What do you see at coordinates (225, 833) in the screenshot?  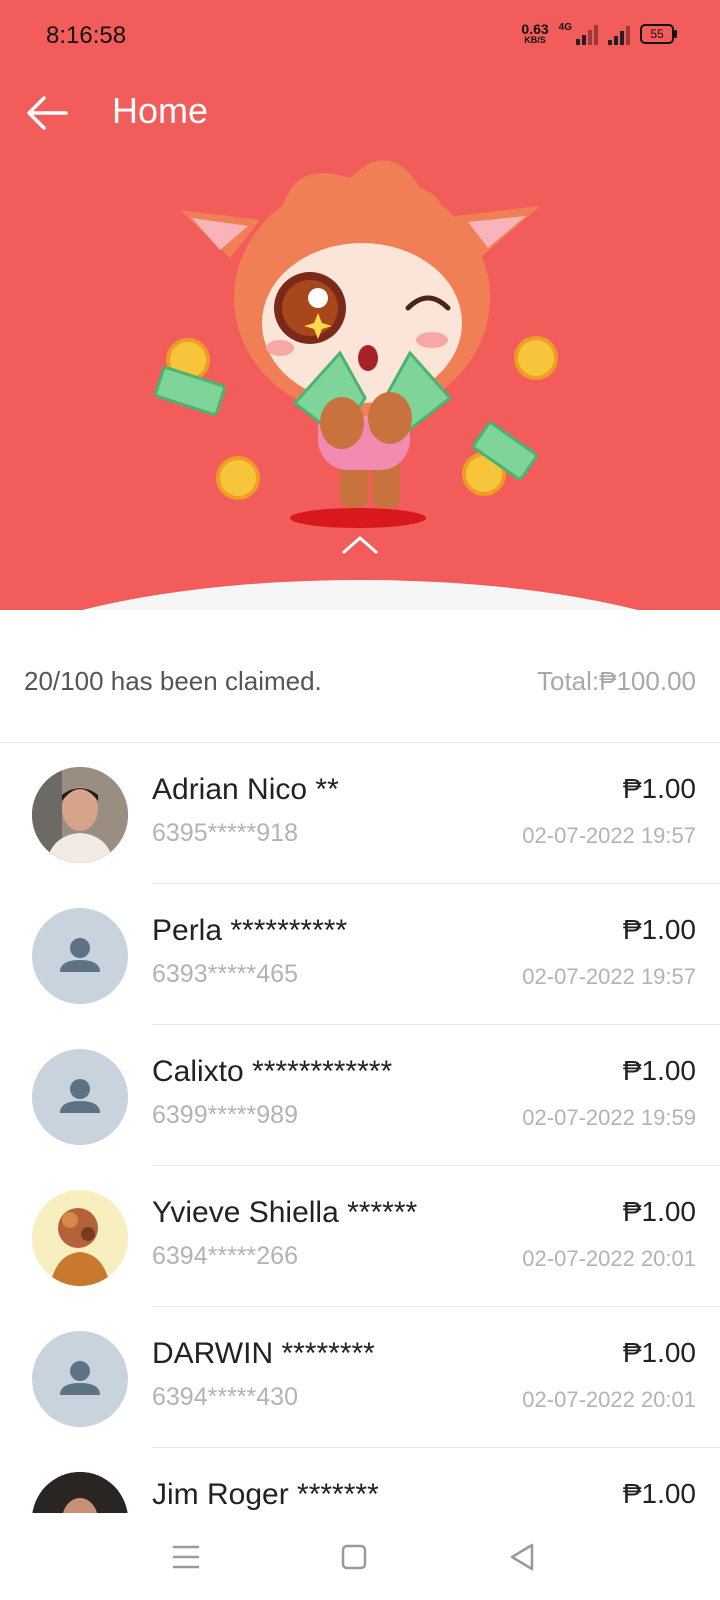 I see `claimer-phone: 6395*****918` at bounding box center [225, 833].